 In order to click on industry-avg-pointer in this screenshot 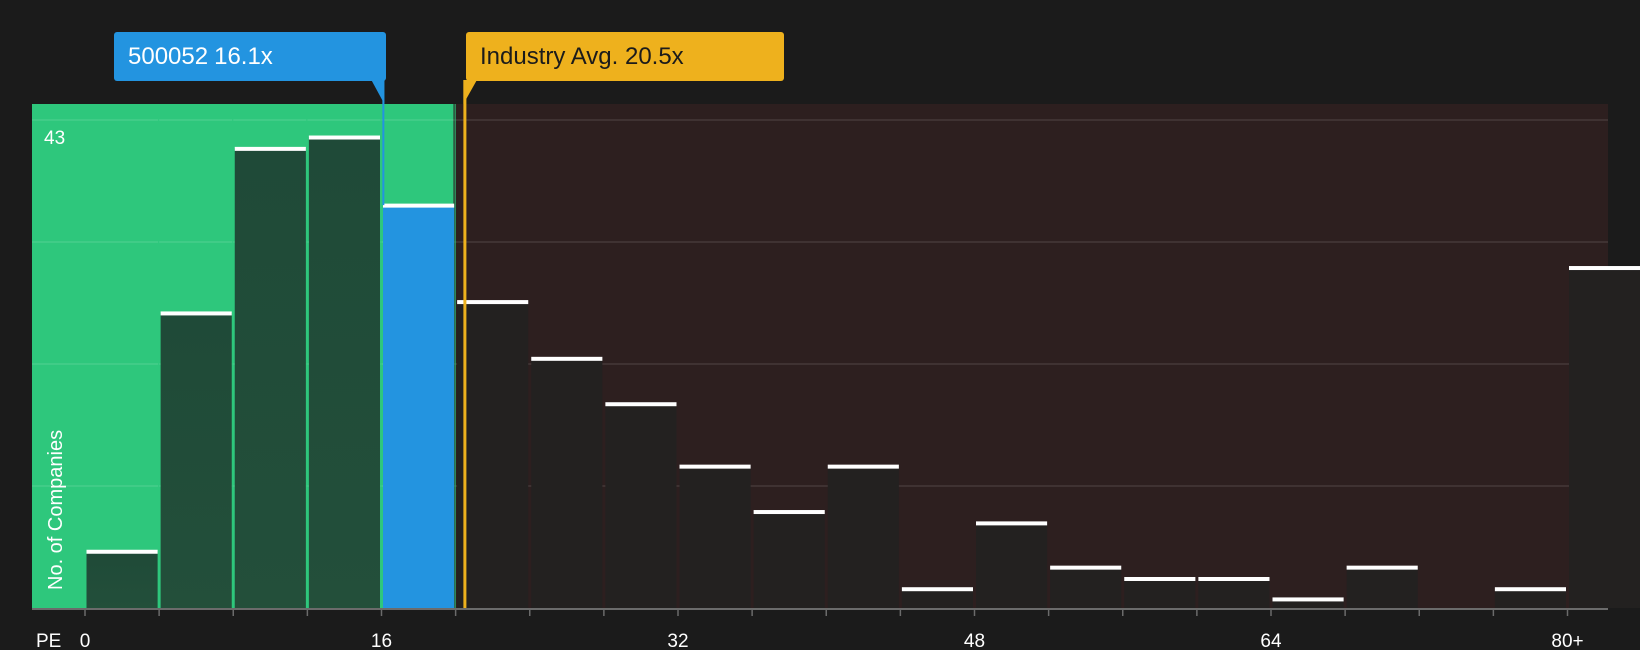, I will do `click(470, 92)`.